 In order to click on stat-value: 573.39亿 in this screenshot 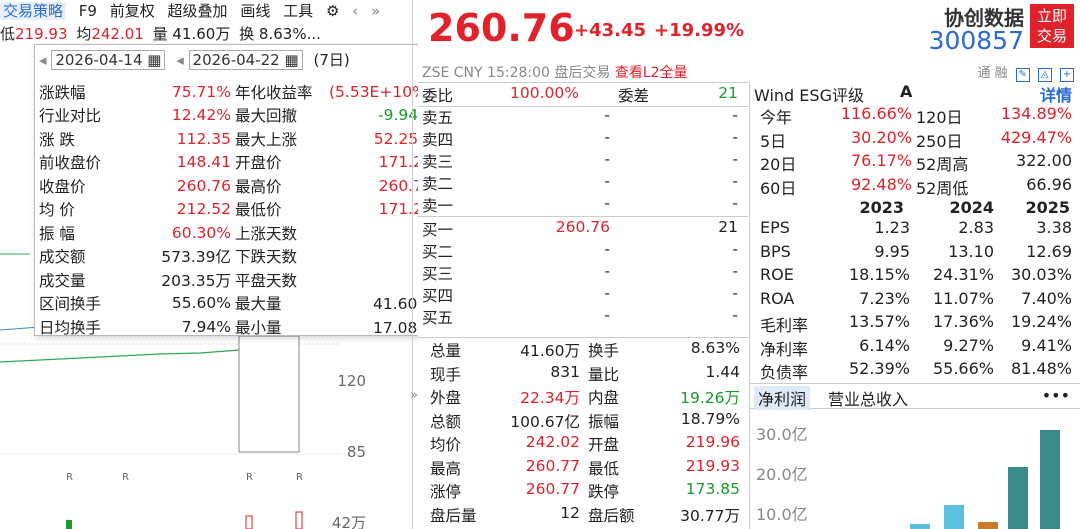, I will do `click(196, 257)`.